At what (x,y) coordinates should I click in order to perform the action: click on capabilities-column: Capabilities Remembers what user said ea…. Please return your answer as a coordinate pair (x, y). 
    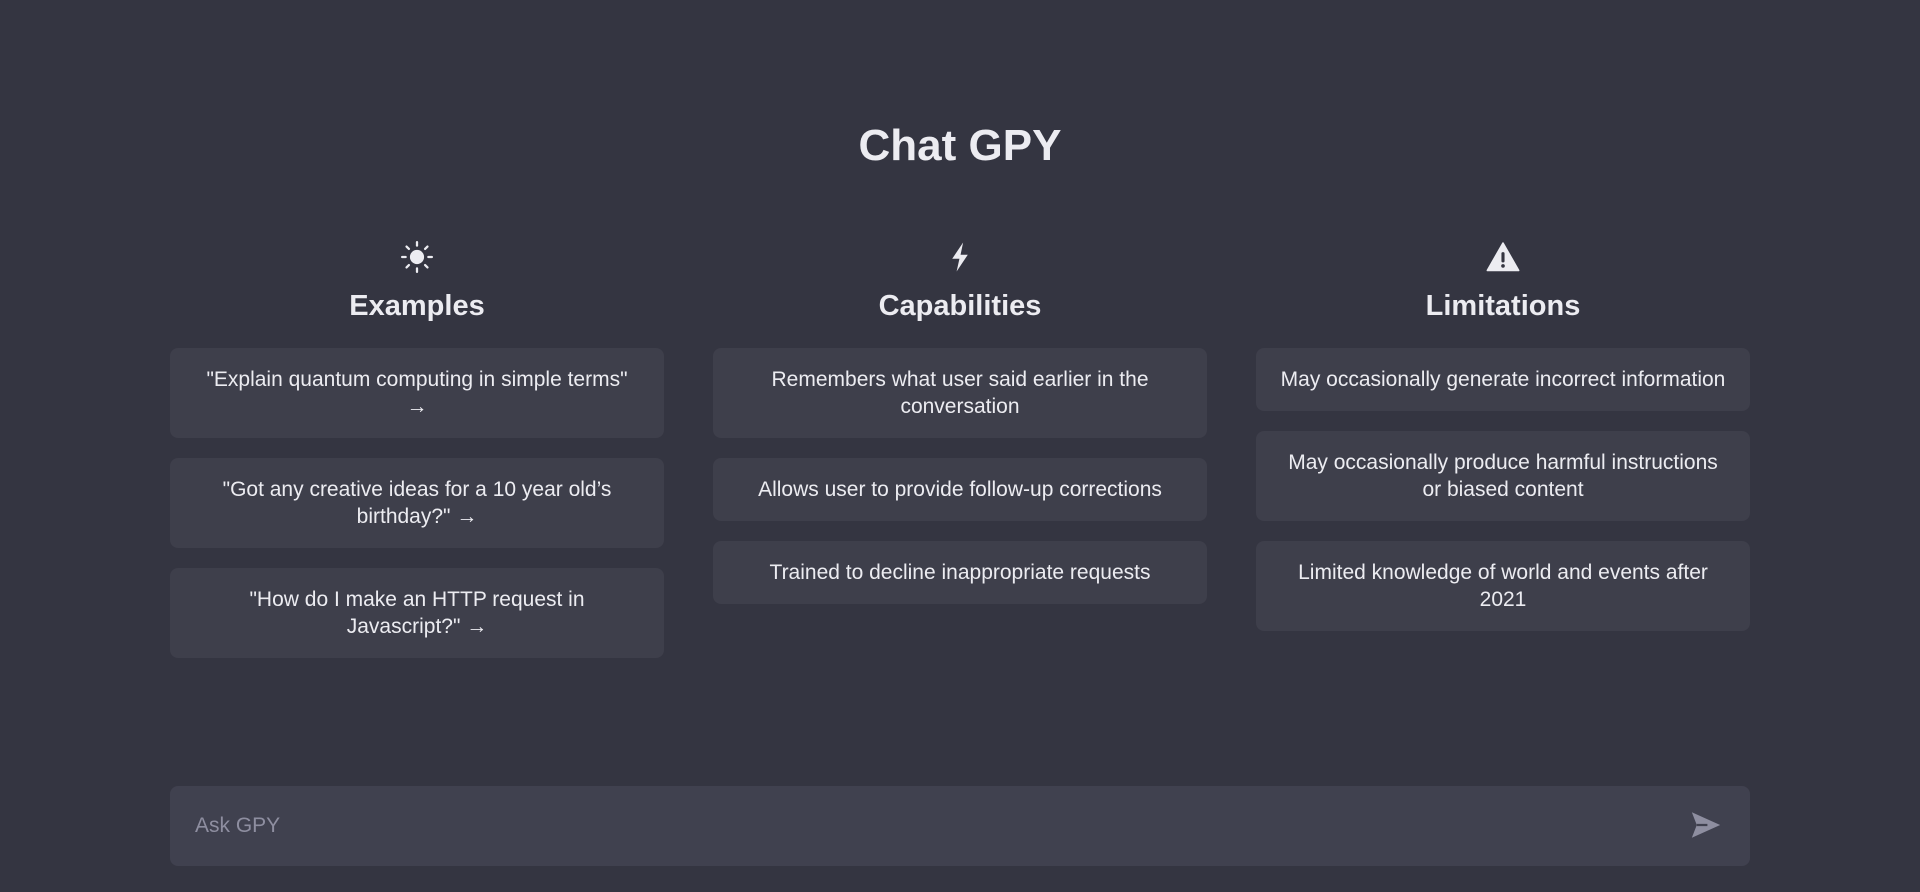
    Looking at the image, I should click on (960, 449).